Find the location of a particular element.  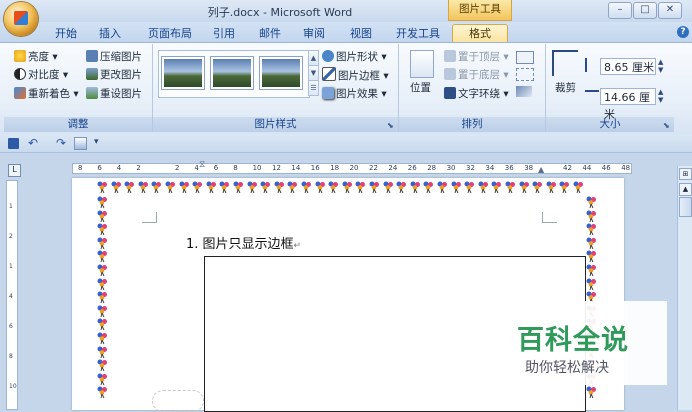

crop-label: 裁剪 is located at coordinates (565, 88).